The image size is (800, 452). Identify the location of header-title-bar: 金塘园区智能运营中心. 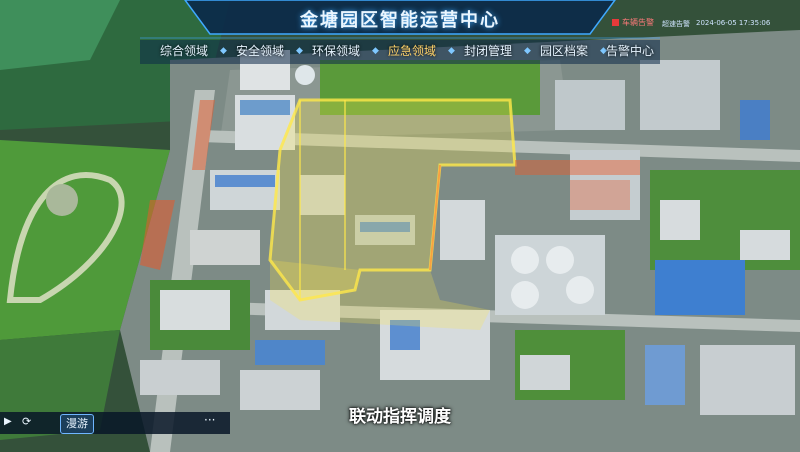
(400, 20).